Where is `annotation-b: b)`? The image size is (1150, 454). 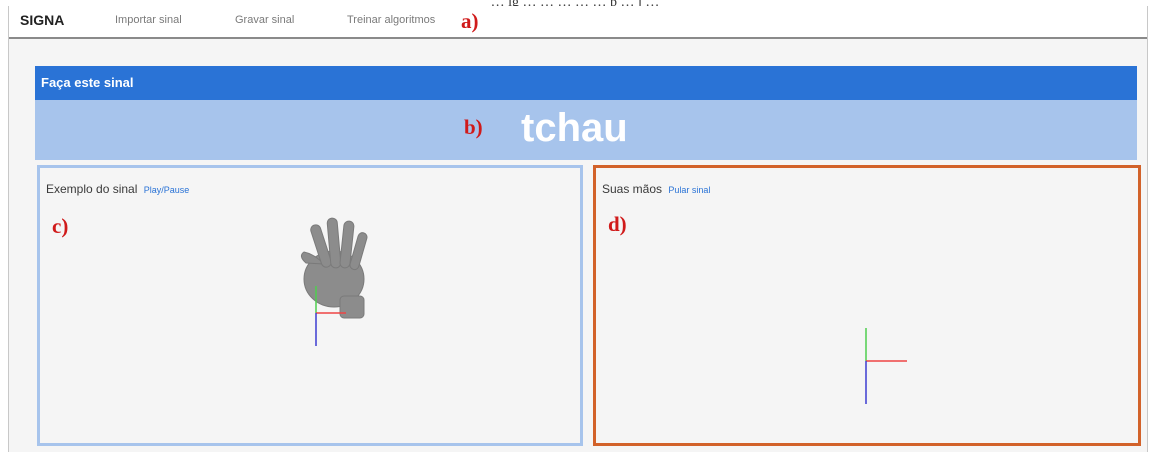
annotation-b: b) is located at coordinates (473, 127).